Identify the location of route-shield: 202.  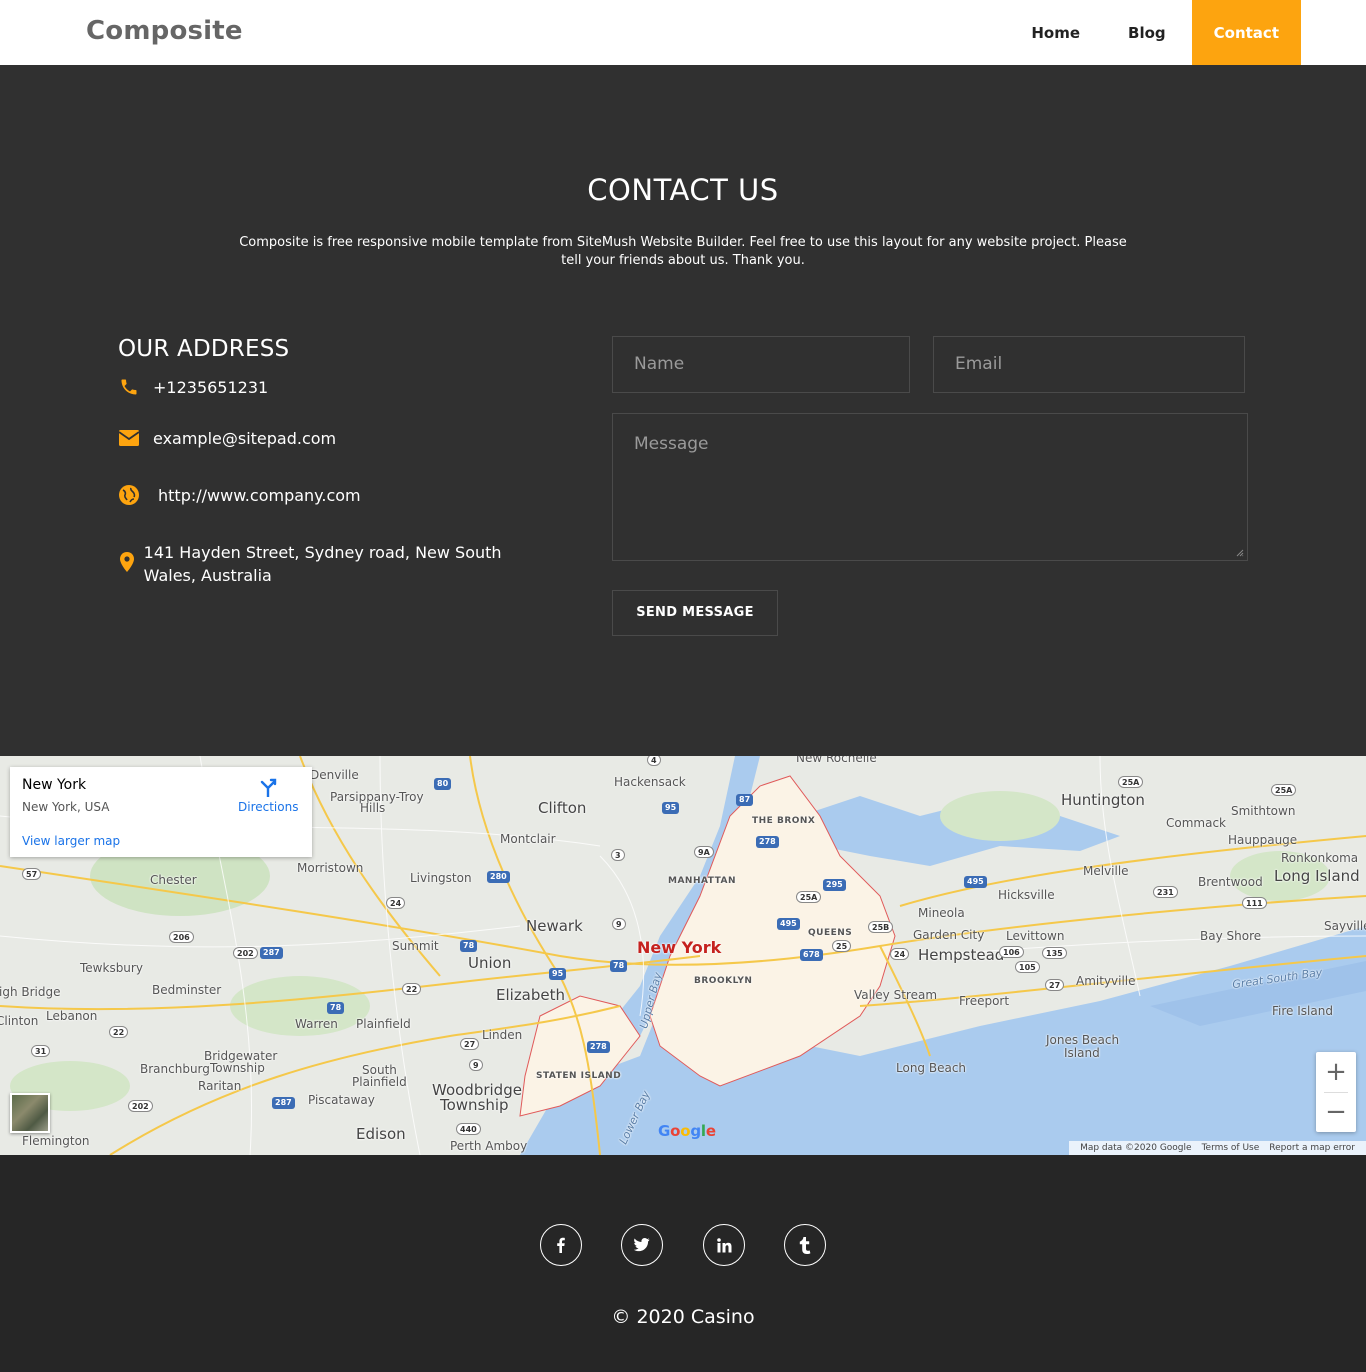
(245, 953).